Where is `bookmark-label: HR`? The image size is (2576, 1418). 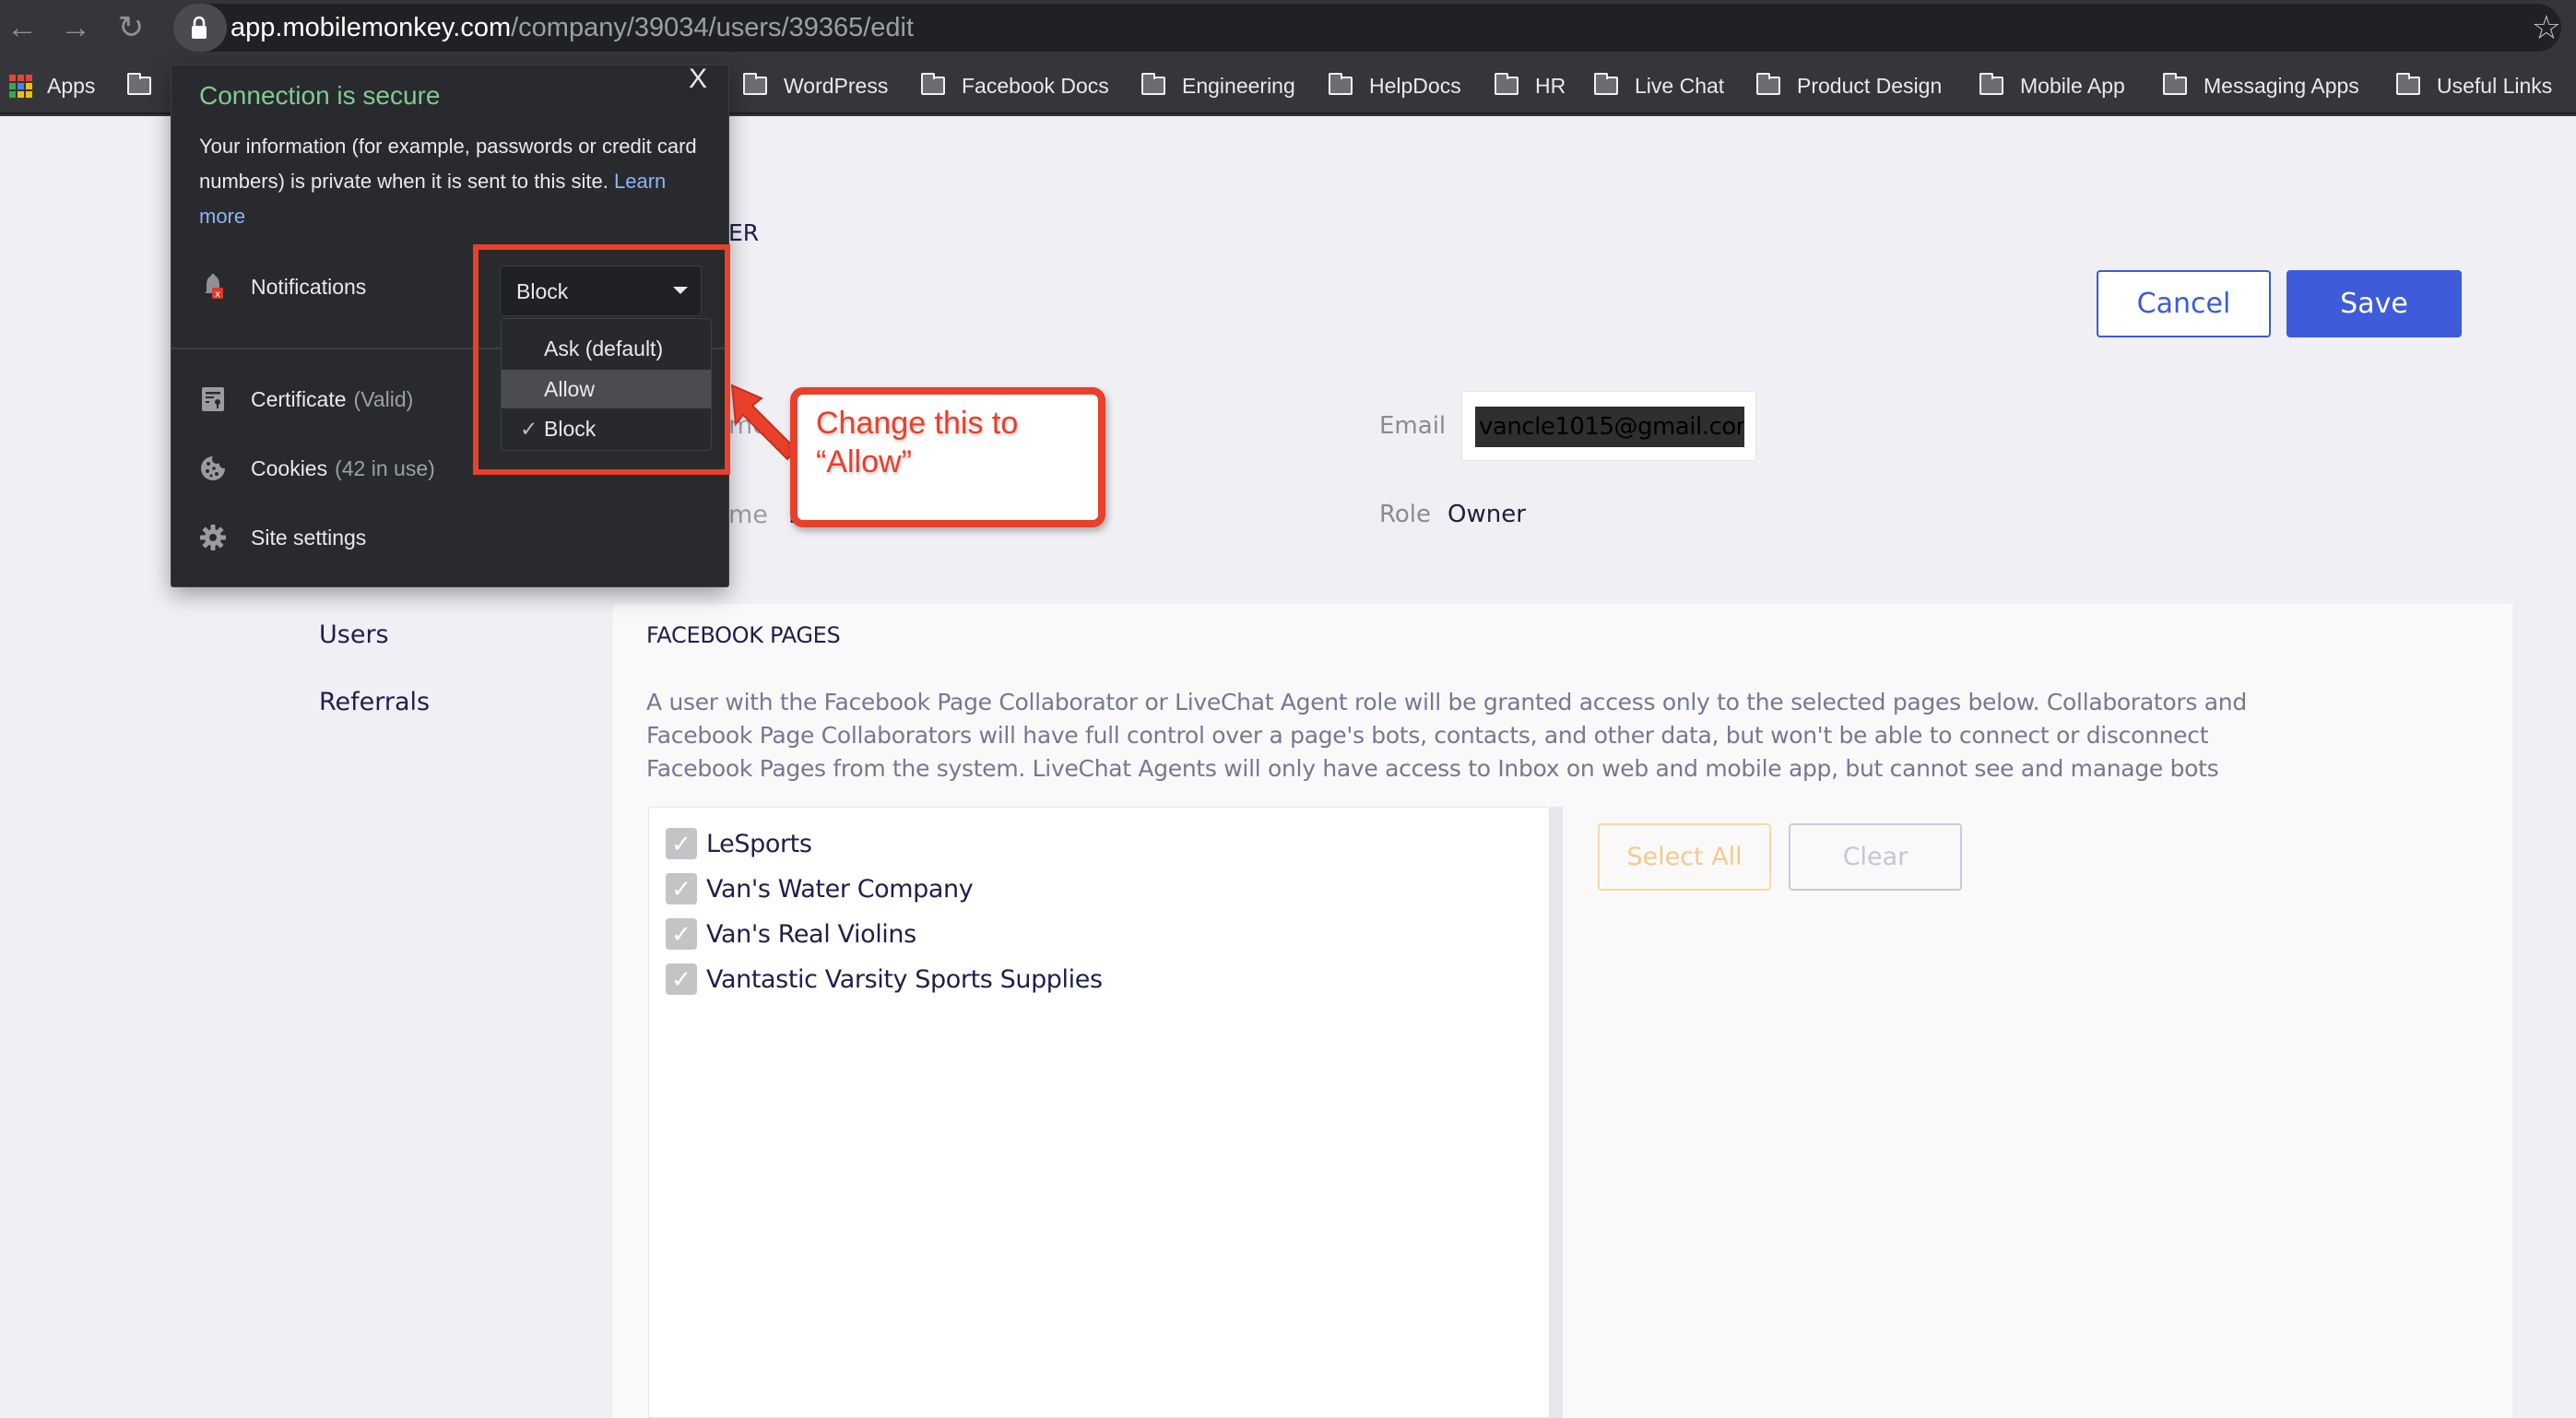 bookmark-label: HR is located at coordinates (1550, 85).